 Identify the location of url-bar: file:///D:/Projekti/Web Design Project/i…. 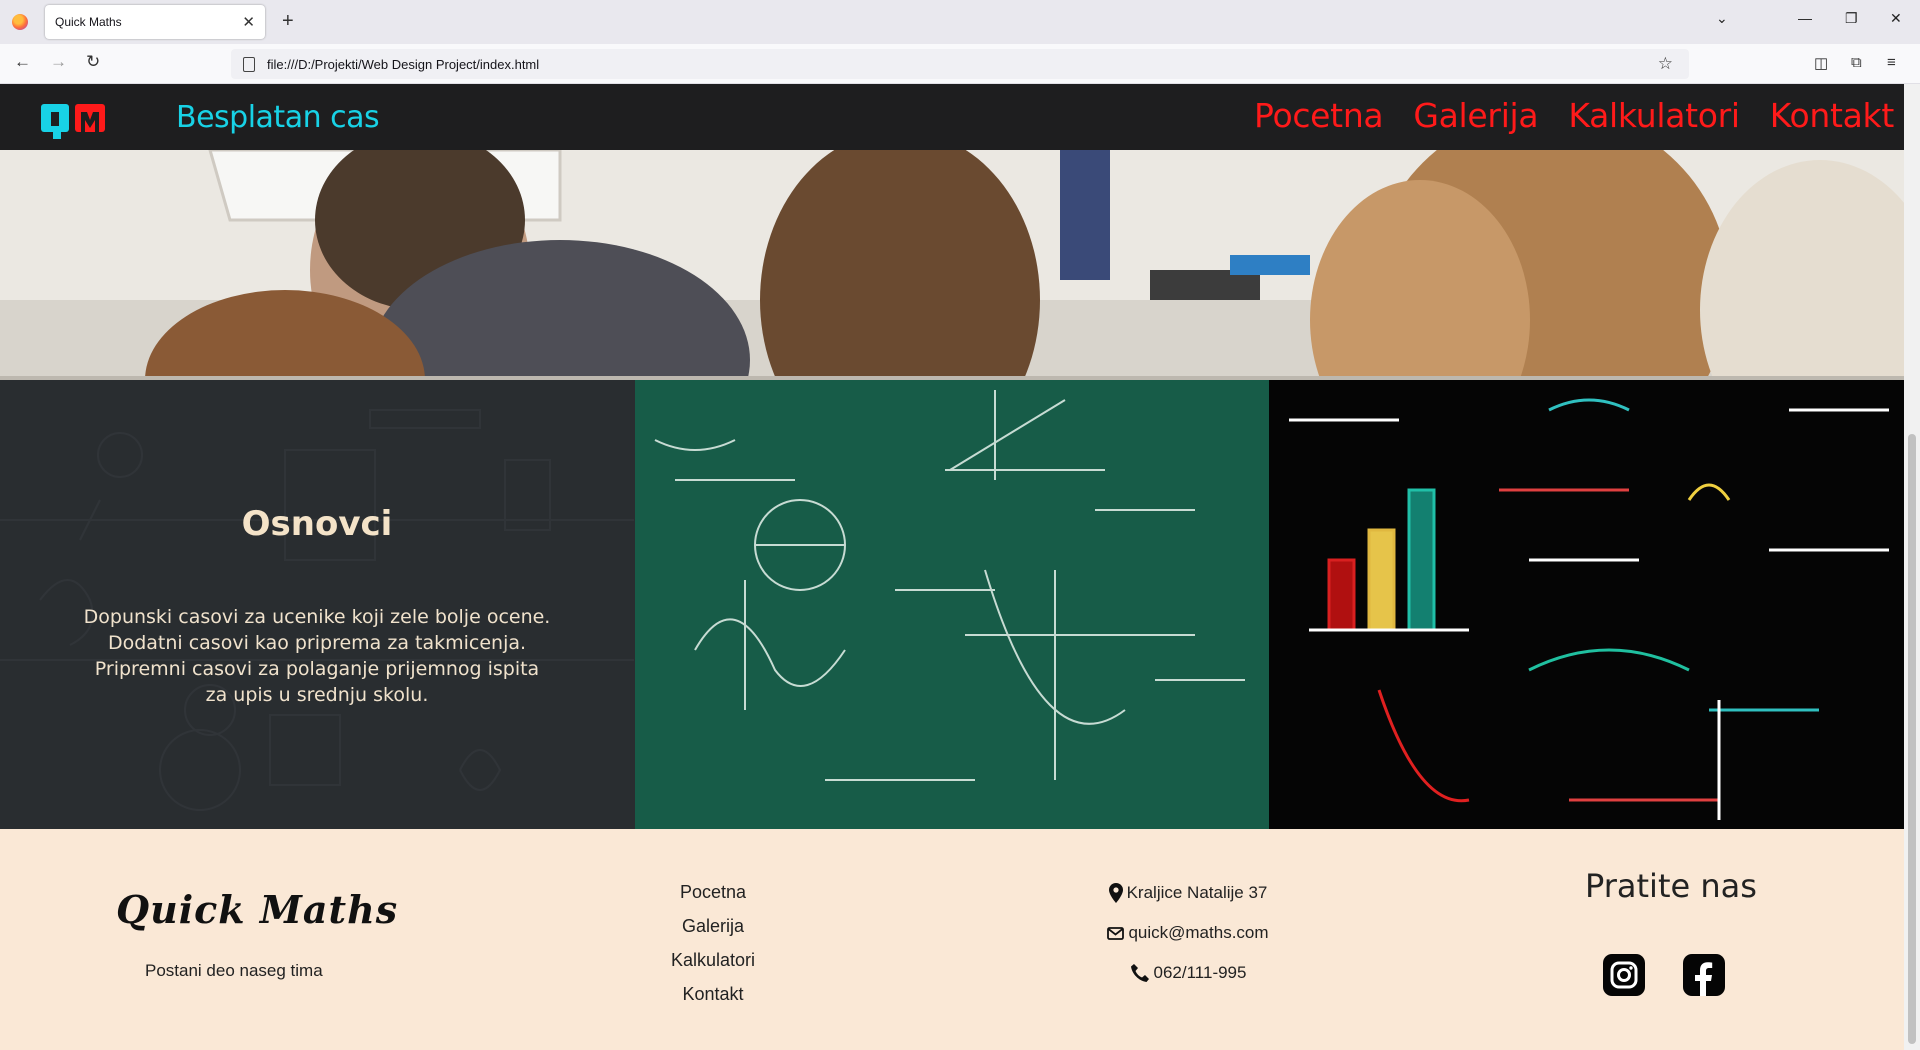
(960, 64).